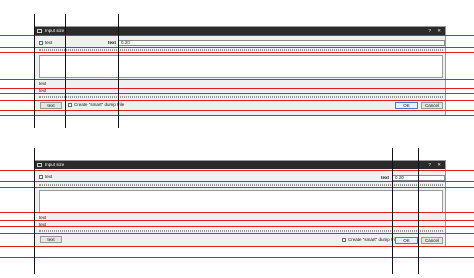  What do you see at coordinates (112, 42) in the screenshot?
I see `field-label: text` at bounding box center [112, 42].